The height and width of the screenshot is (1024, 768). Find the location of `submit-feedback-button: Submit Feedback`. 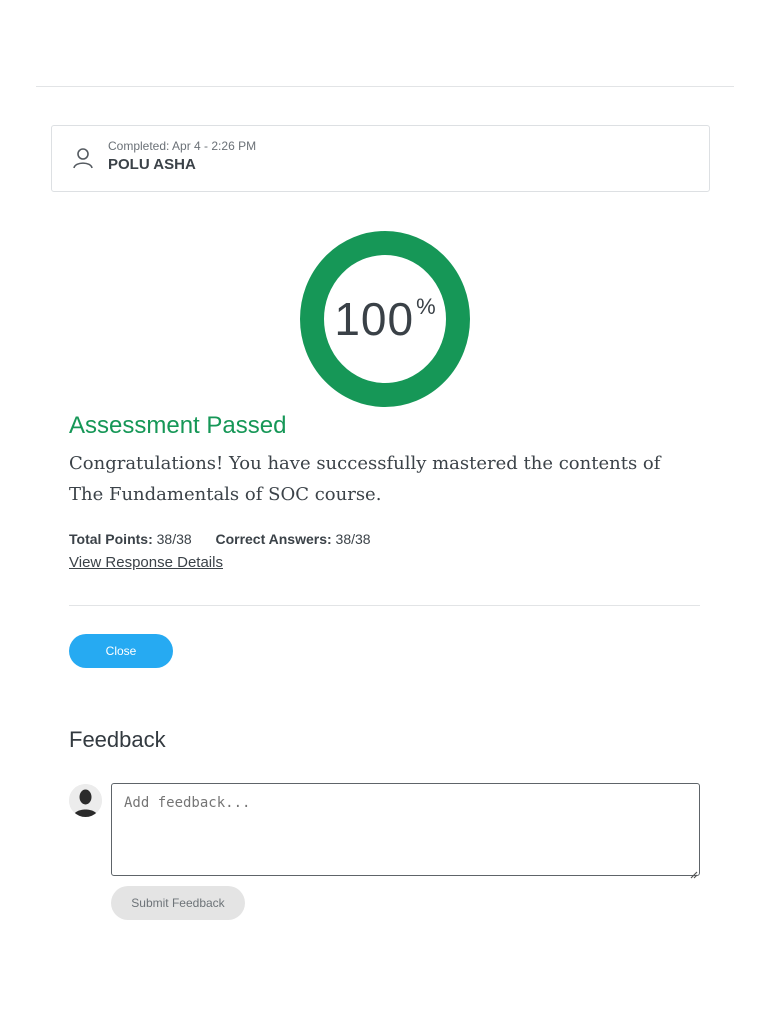

submit-feedback-button: Submit Feedback is located at coordinates (178, 903).